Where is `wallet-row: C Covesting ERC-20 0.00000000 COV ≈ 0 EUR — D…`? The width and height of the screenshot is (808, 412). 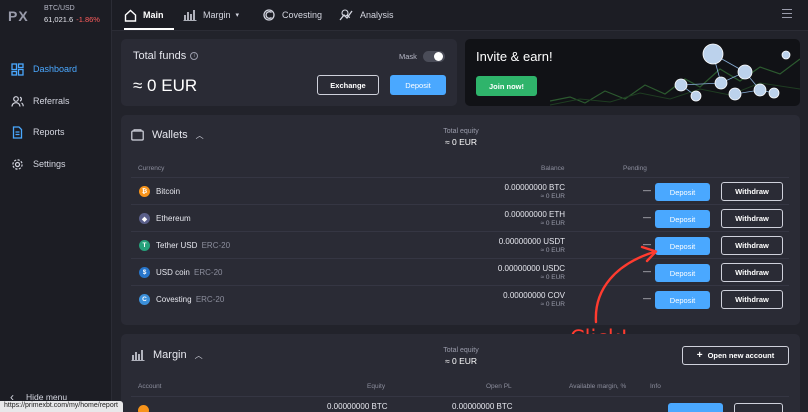
wallet-row: C Covesting ERC-20 0.00000000 COV ≈ 0 EUR — D… is located at coordinates (460, 298).